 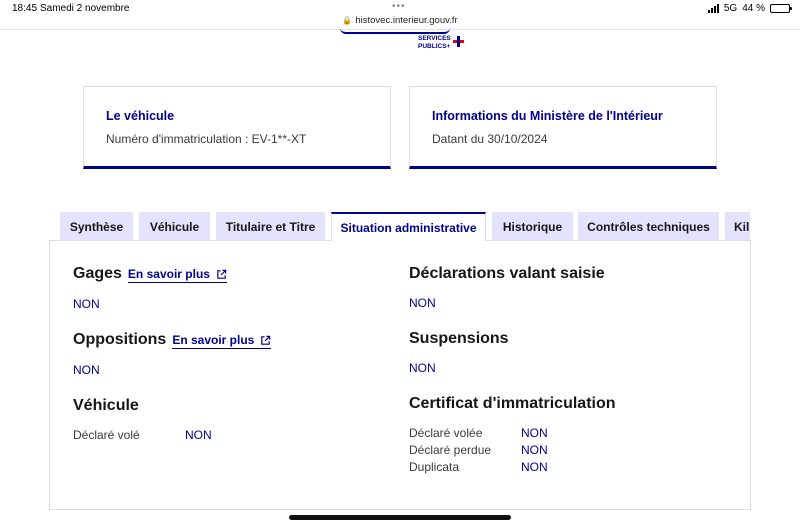 What do you see at coordinates (400, 517) in the screenshot?
I see `home-indicator` at bounding box center [400, 517].